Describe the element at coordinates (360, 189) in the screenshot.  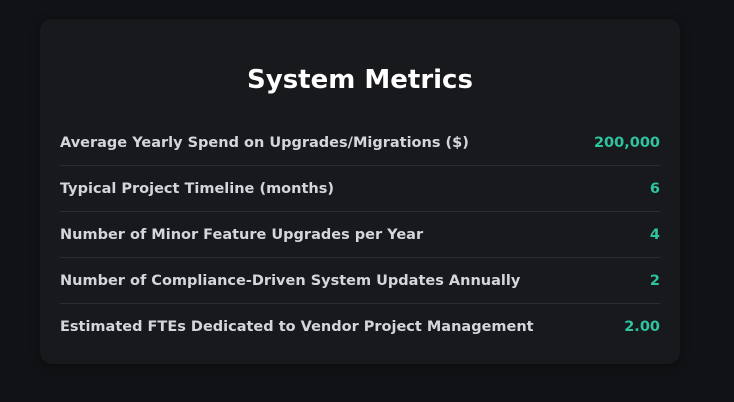
I see `metric-row: Typical Project Timeline (months) 6` at that location.